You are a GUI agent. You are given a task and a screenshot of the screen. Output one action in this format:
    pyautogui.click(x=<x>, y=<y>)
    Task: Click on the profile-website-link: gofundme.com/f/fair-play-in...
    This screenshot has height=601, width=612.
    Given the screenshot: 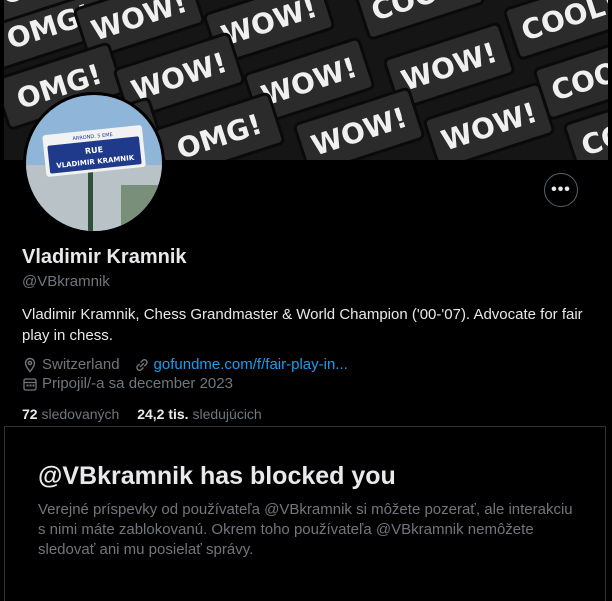 What is the action you would take?
    pyautogui.click(x=251, y=364)
    